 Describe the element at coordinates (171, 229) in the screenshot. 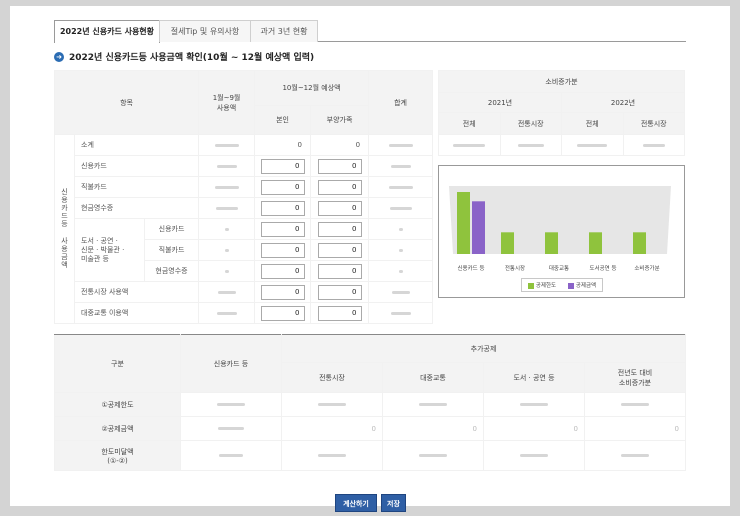

I see `culture-credit-card: 신용카드` at that location.